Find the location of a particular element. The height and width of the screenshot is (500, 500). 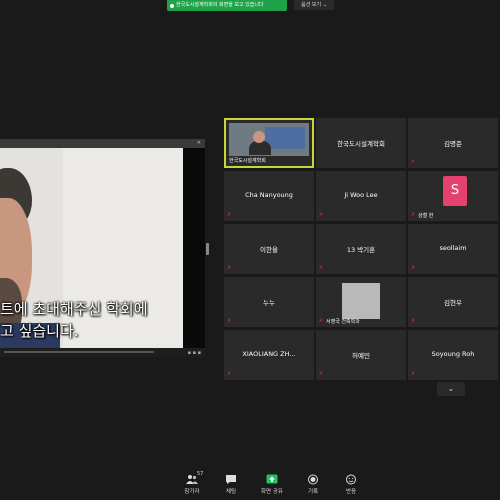

participant-tile: 이한울 ✗ is located at coordinates (269, 249).